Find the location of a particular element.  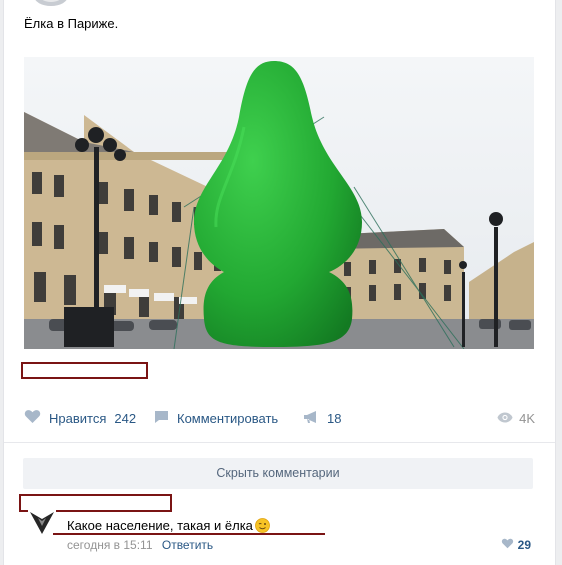

comment-like-count: 29 is located at coordinates (524, 545).